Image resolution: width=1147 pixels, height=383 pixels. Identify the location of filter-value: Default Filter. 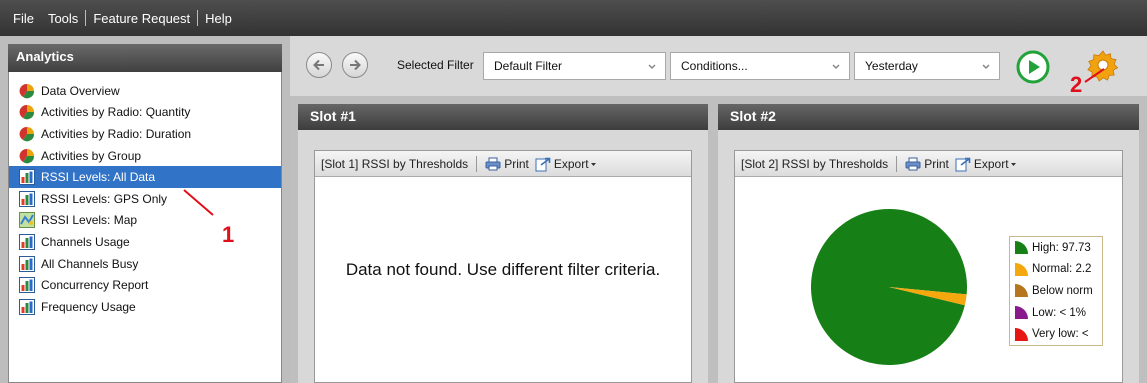
(528, 66).